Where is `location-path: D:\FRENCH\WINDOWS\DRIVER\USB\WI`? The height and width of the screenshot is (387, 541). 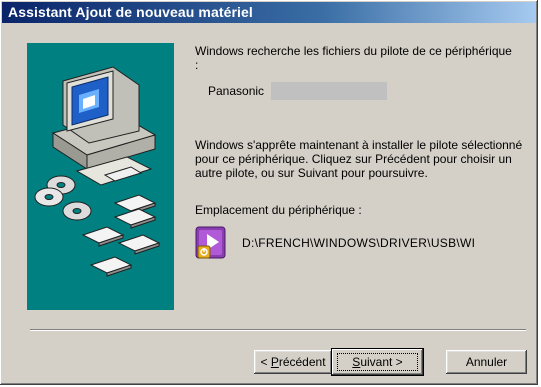
location-path: D:\FRENCH\WINDOWS\DRIVER\USB\WI is located at coordinates (359, 243).